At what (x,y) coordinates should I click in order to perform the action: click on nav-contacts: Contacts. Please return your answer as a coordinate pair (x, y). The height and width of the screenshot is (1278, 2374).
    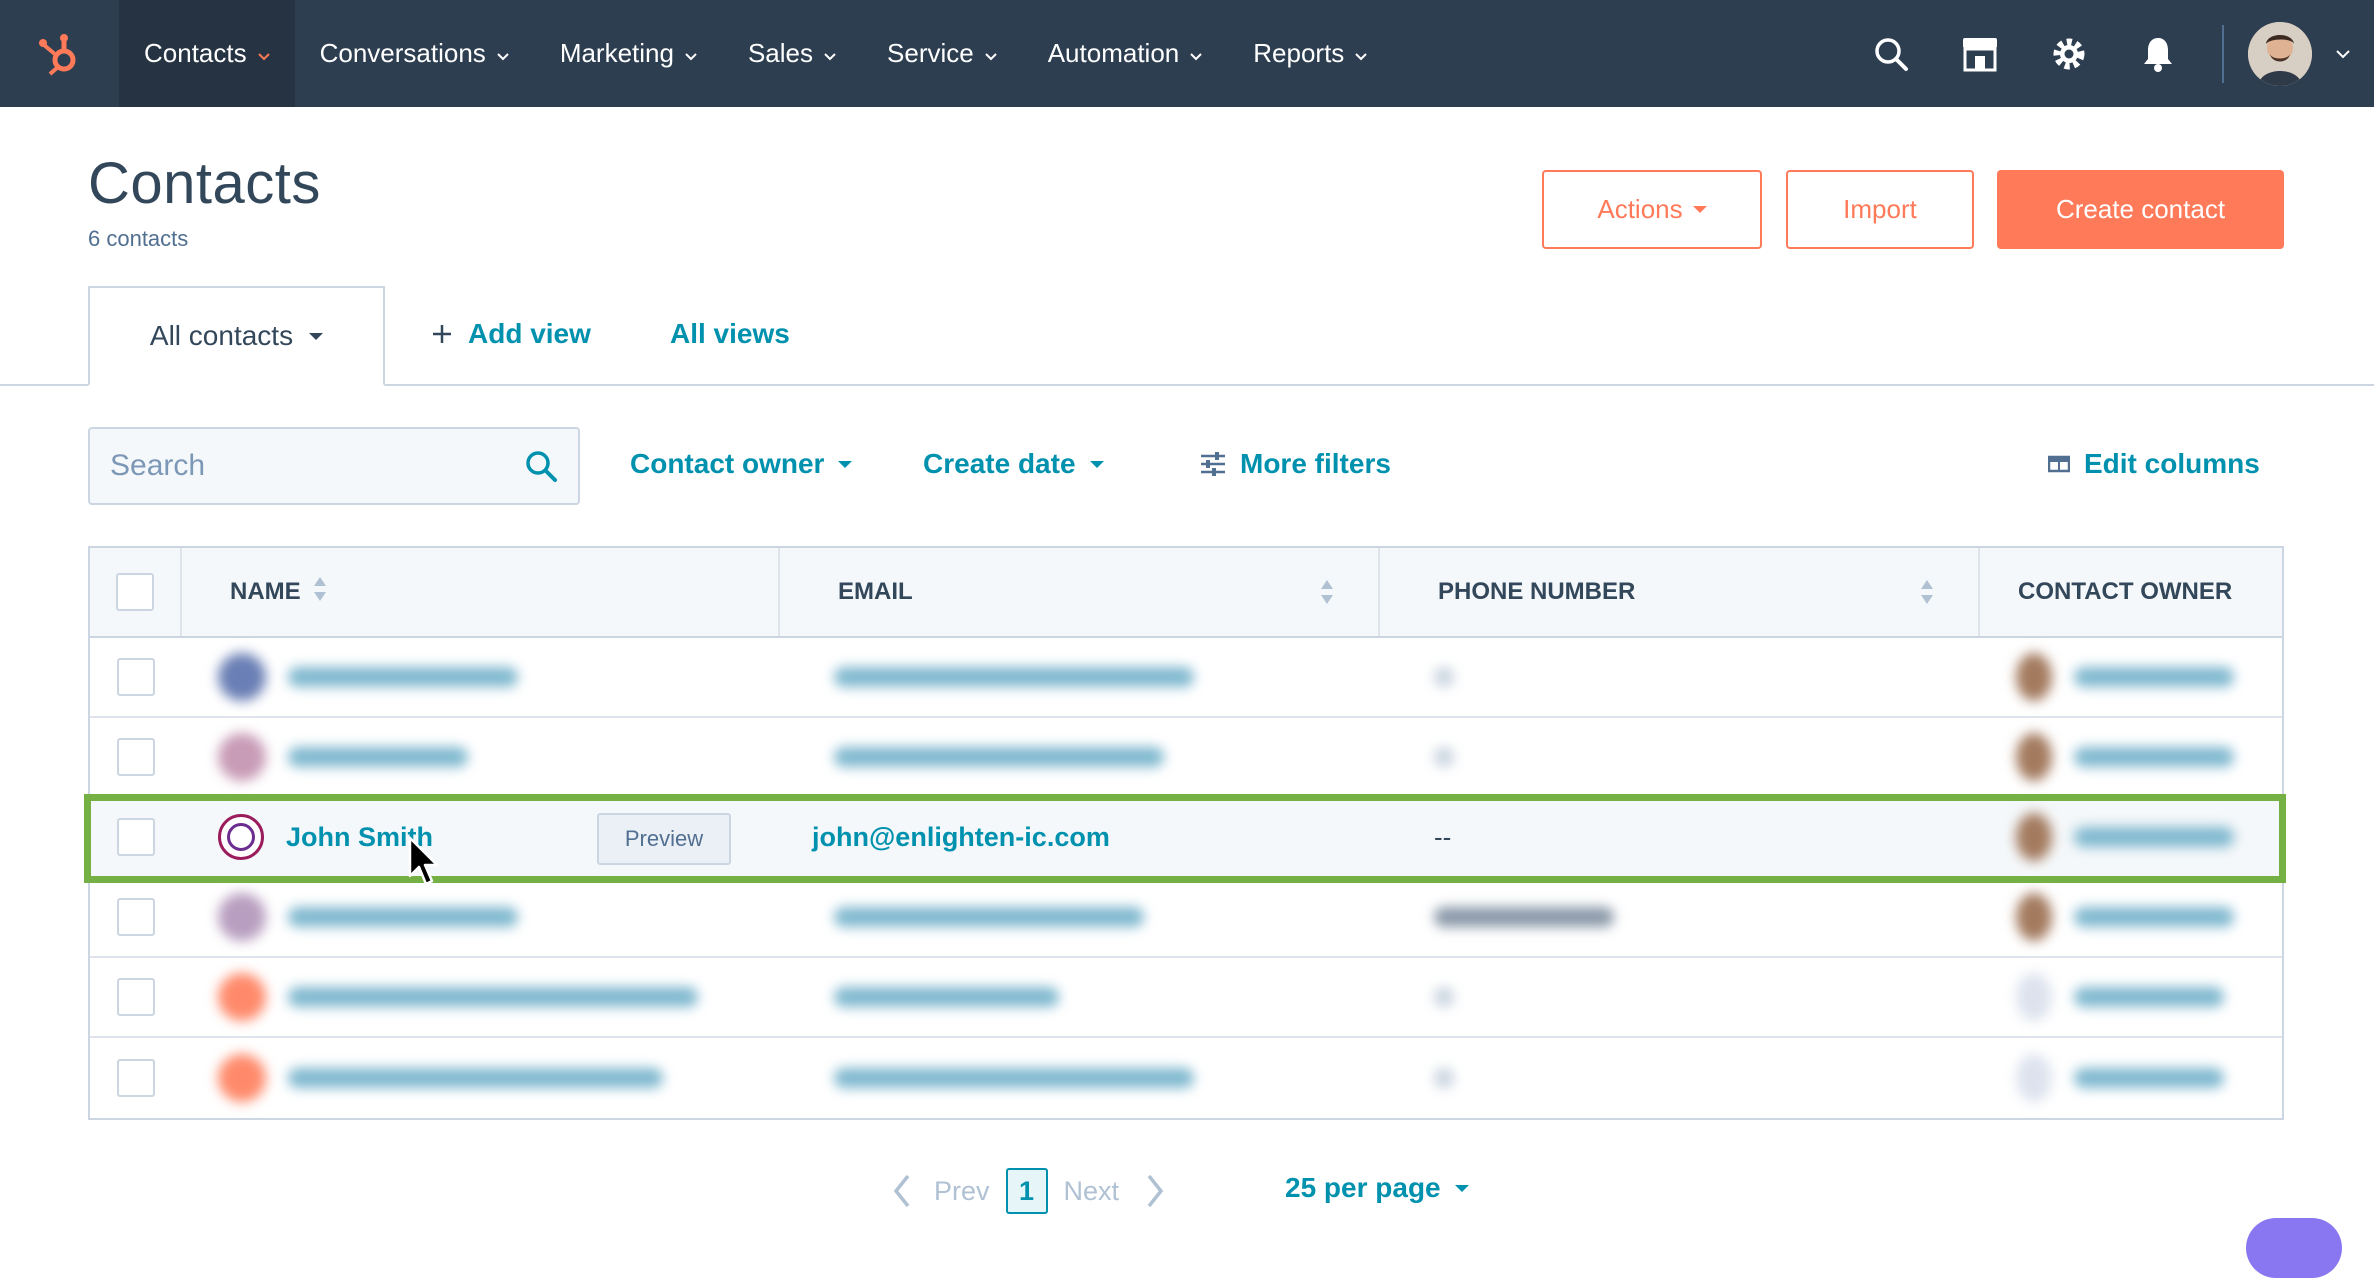
    Looking at the image, I should click on (207, 53).